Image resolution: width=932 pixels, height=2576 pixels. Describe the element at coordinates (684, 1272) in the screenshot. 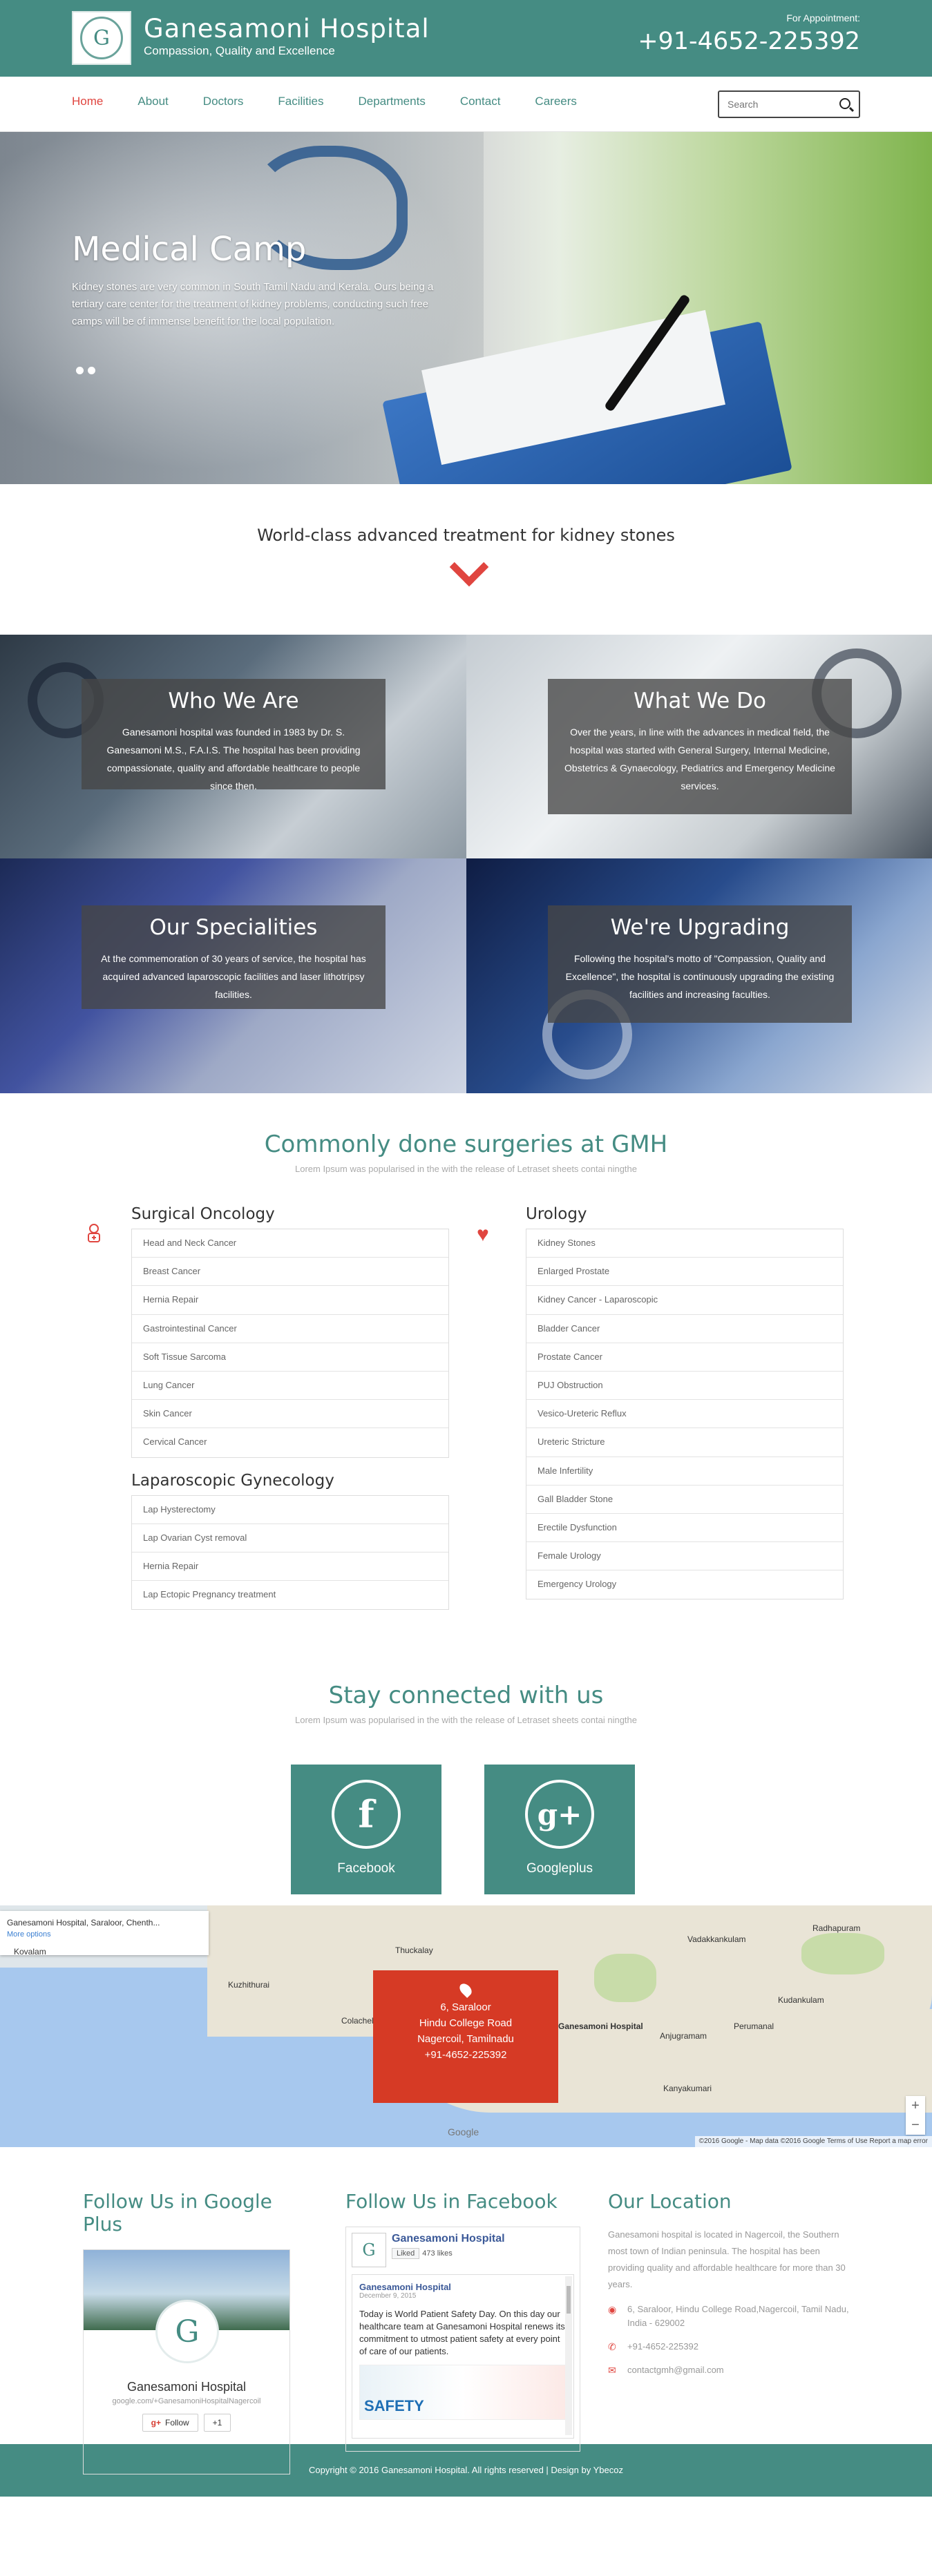

I see `list-item: Enlarged Prostate` at that location.